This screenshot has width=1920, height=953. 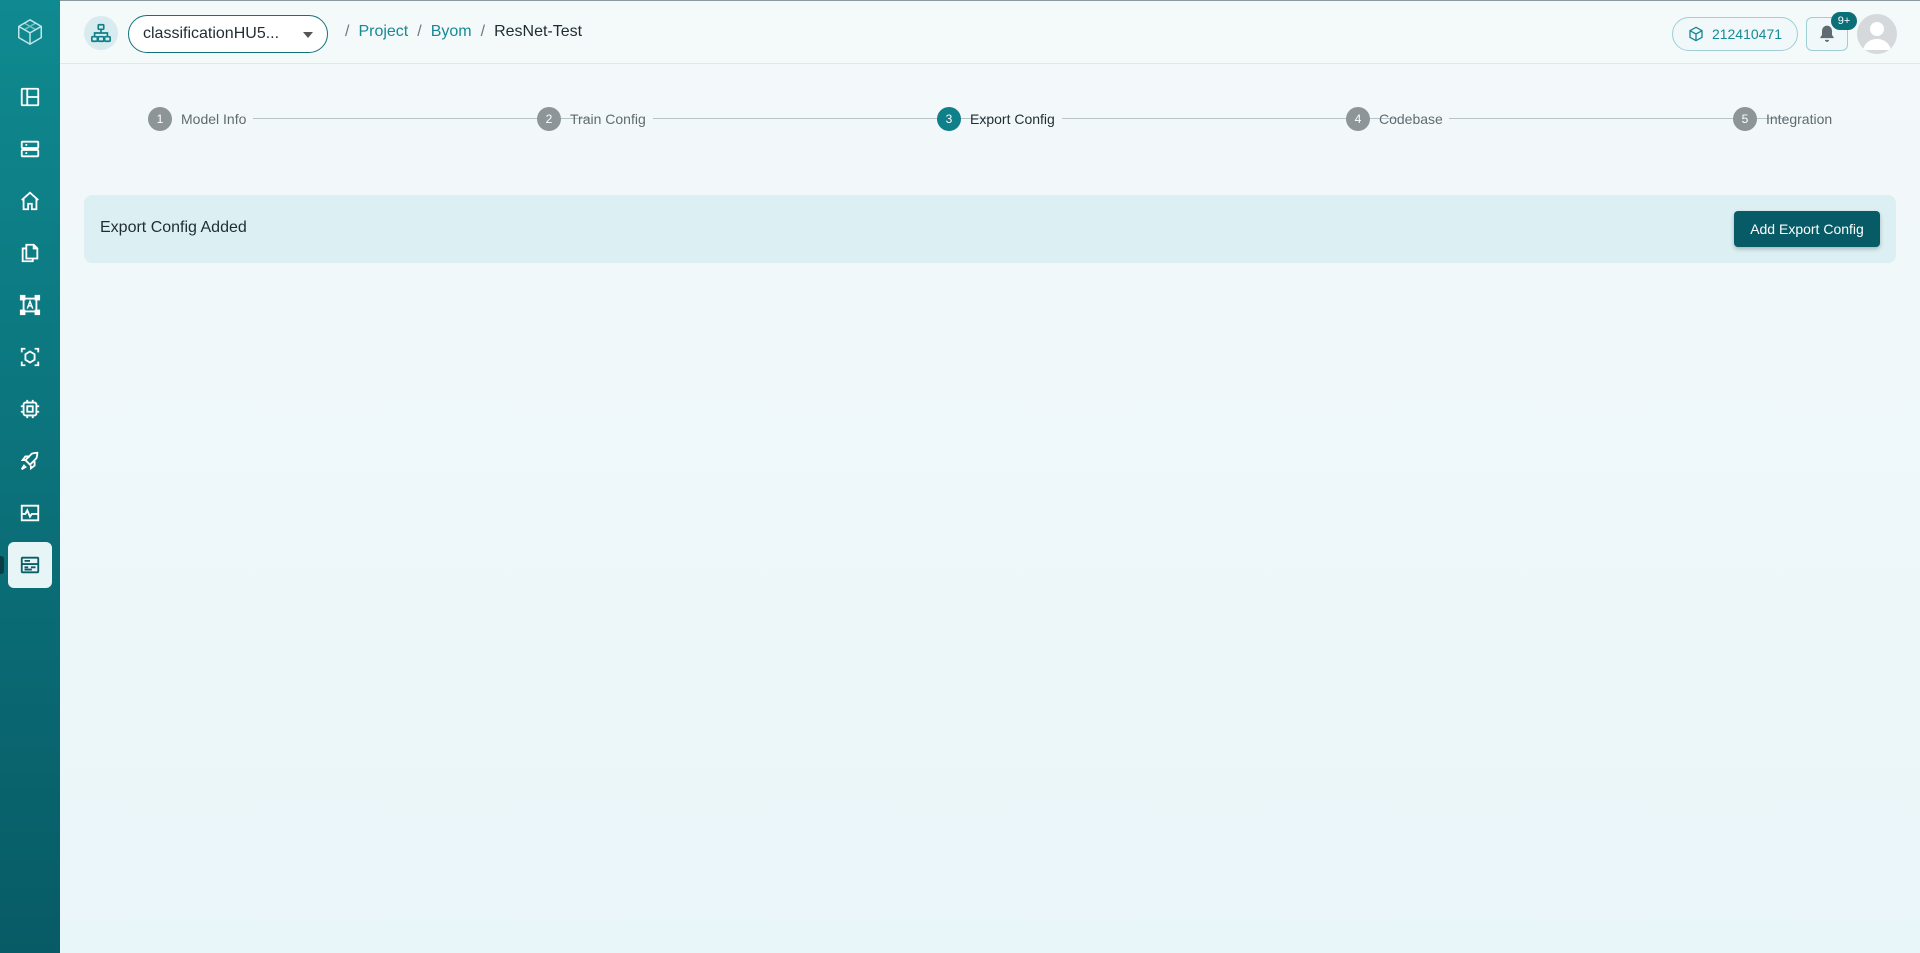 I want to click on project-hierarchy-icon, so click(x=101, y=33).